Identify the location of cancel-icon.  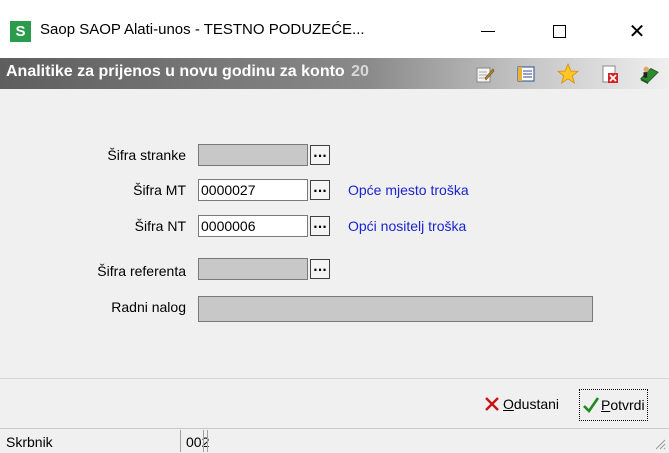
(492, 404).